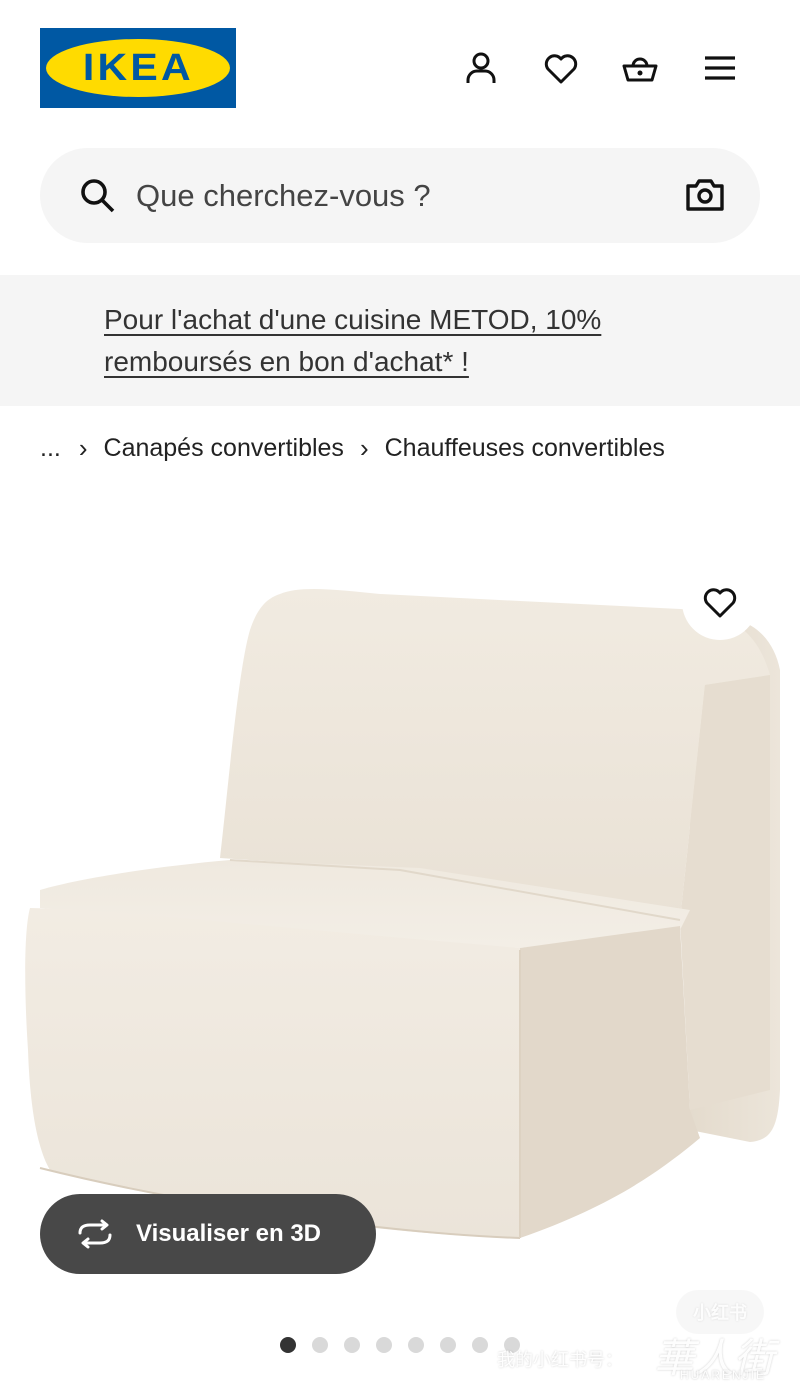  I want to click on hamburger-menu-icon, so click(720, 68).